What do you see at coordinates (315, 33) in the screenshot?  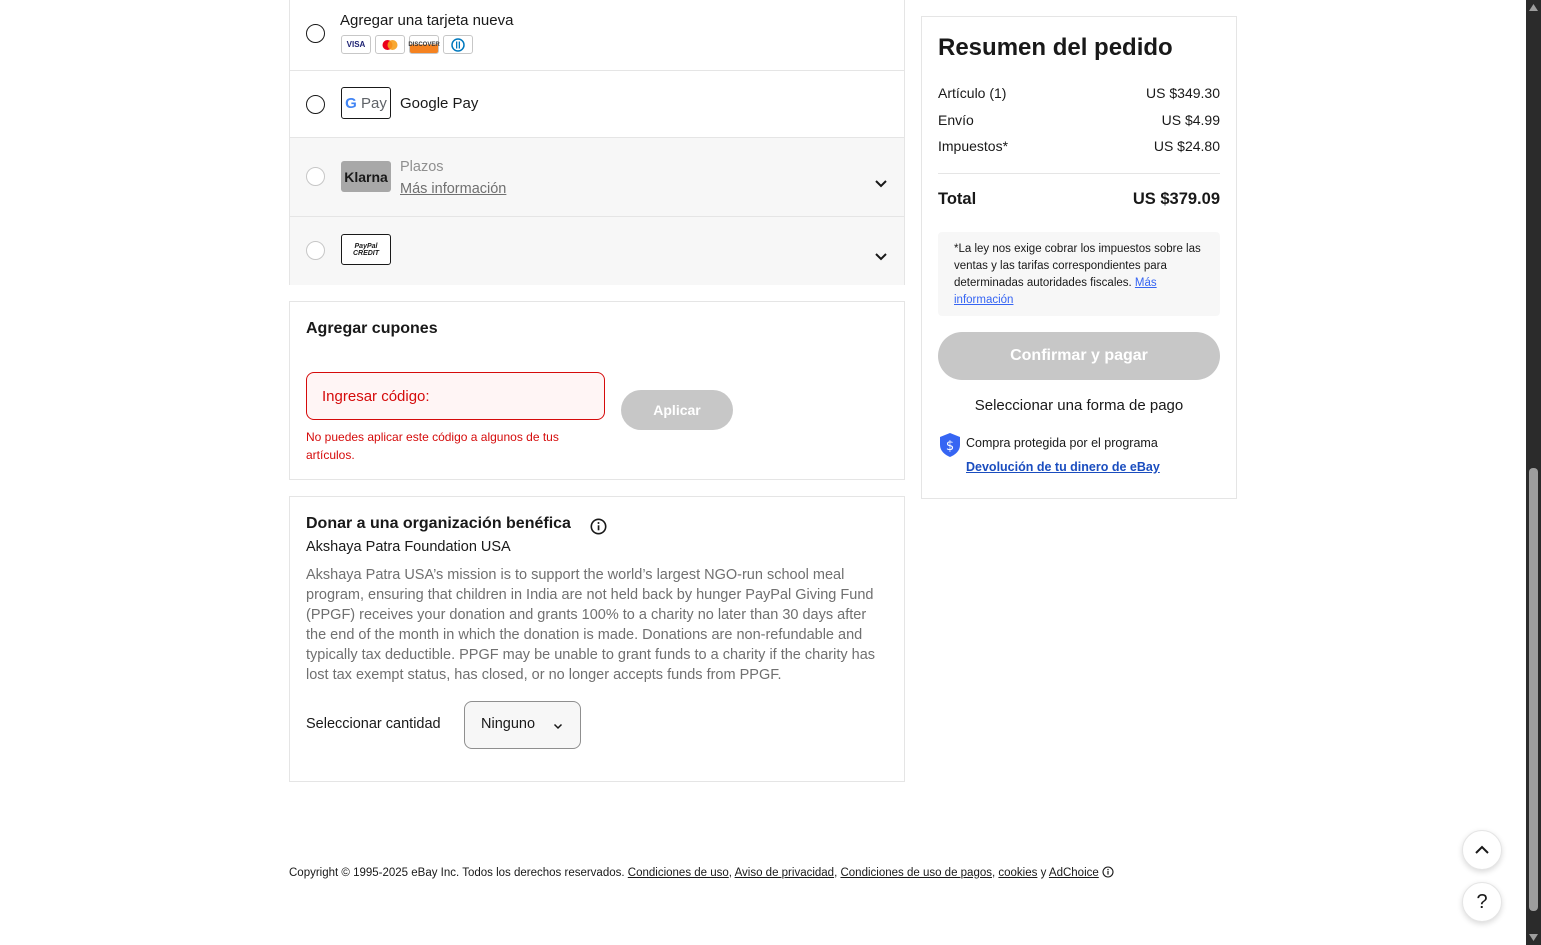 I see `radio-new-card` at bounding box center [315, 33].